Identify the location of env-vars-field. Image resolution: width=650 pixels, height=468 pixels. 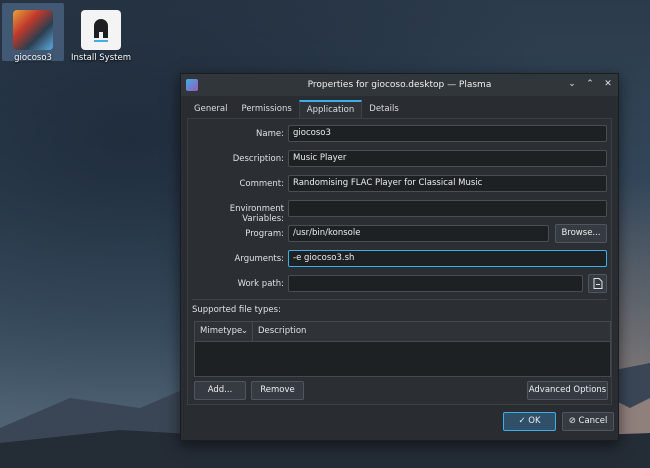
(447, 208).